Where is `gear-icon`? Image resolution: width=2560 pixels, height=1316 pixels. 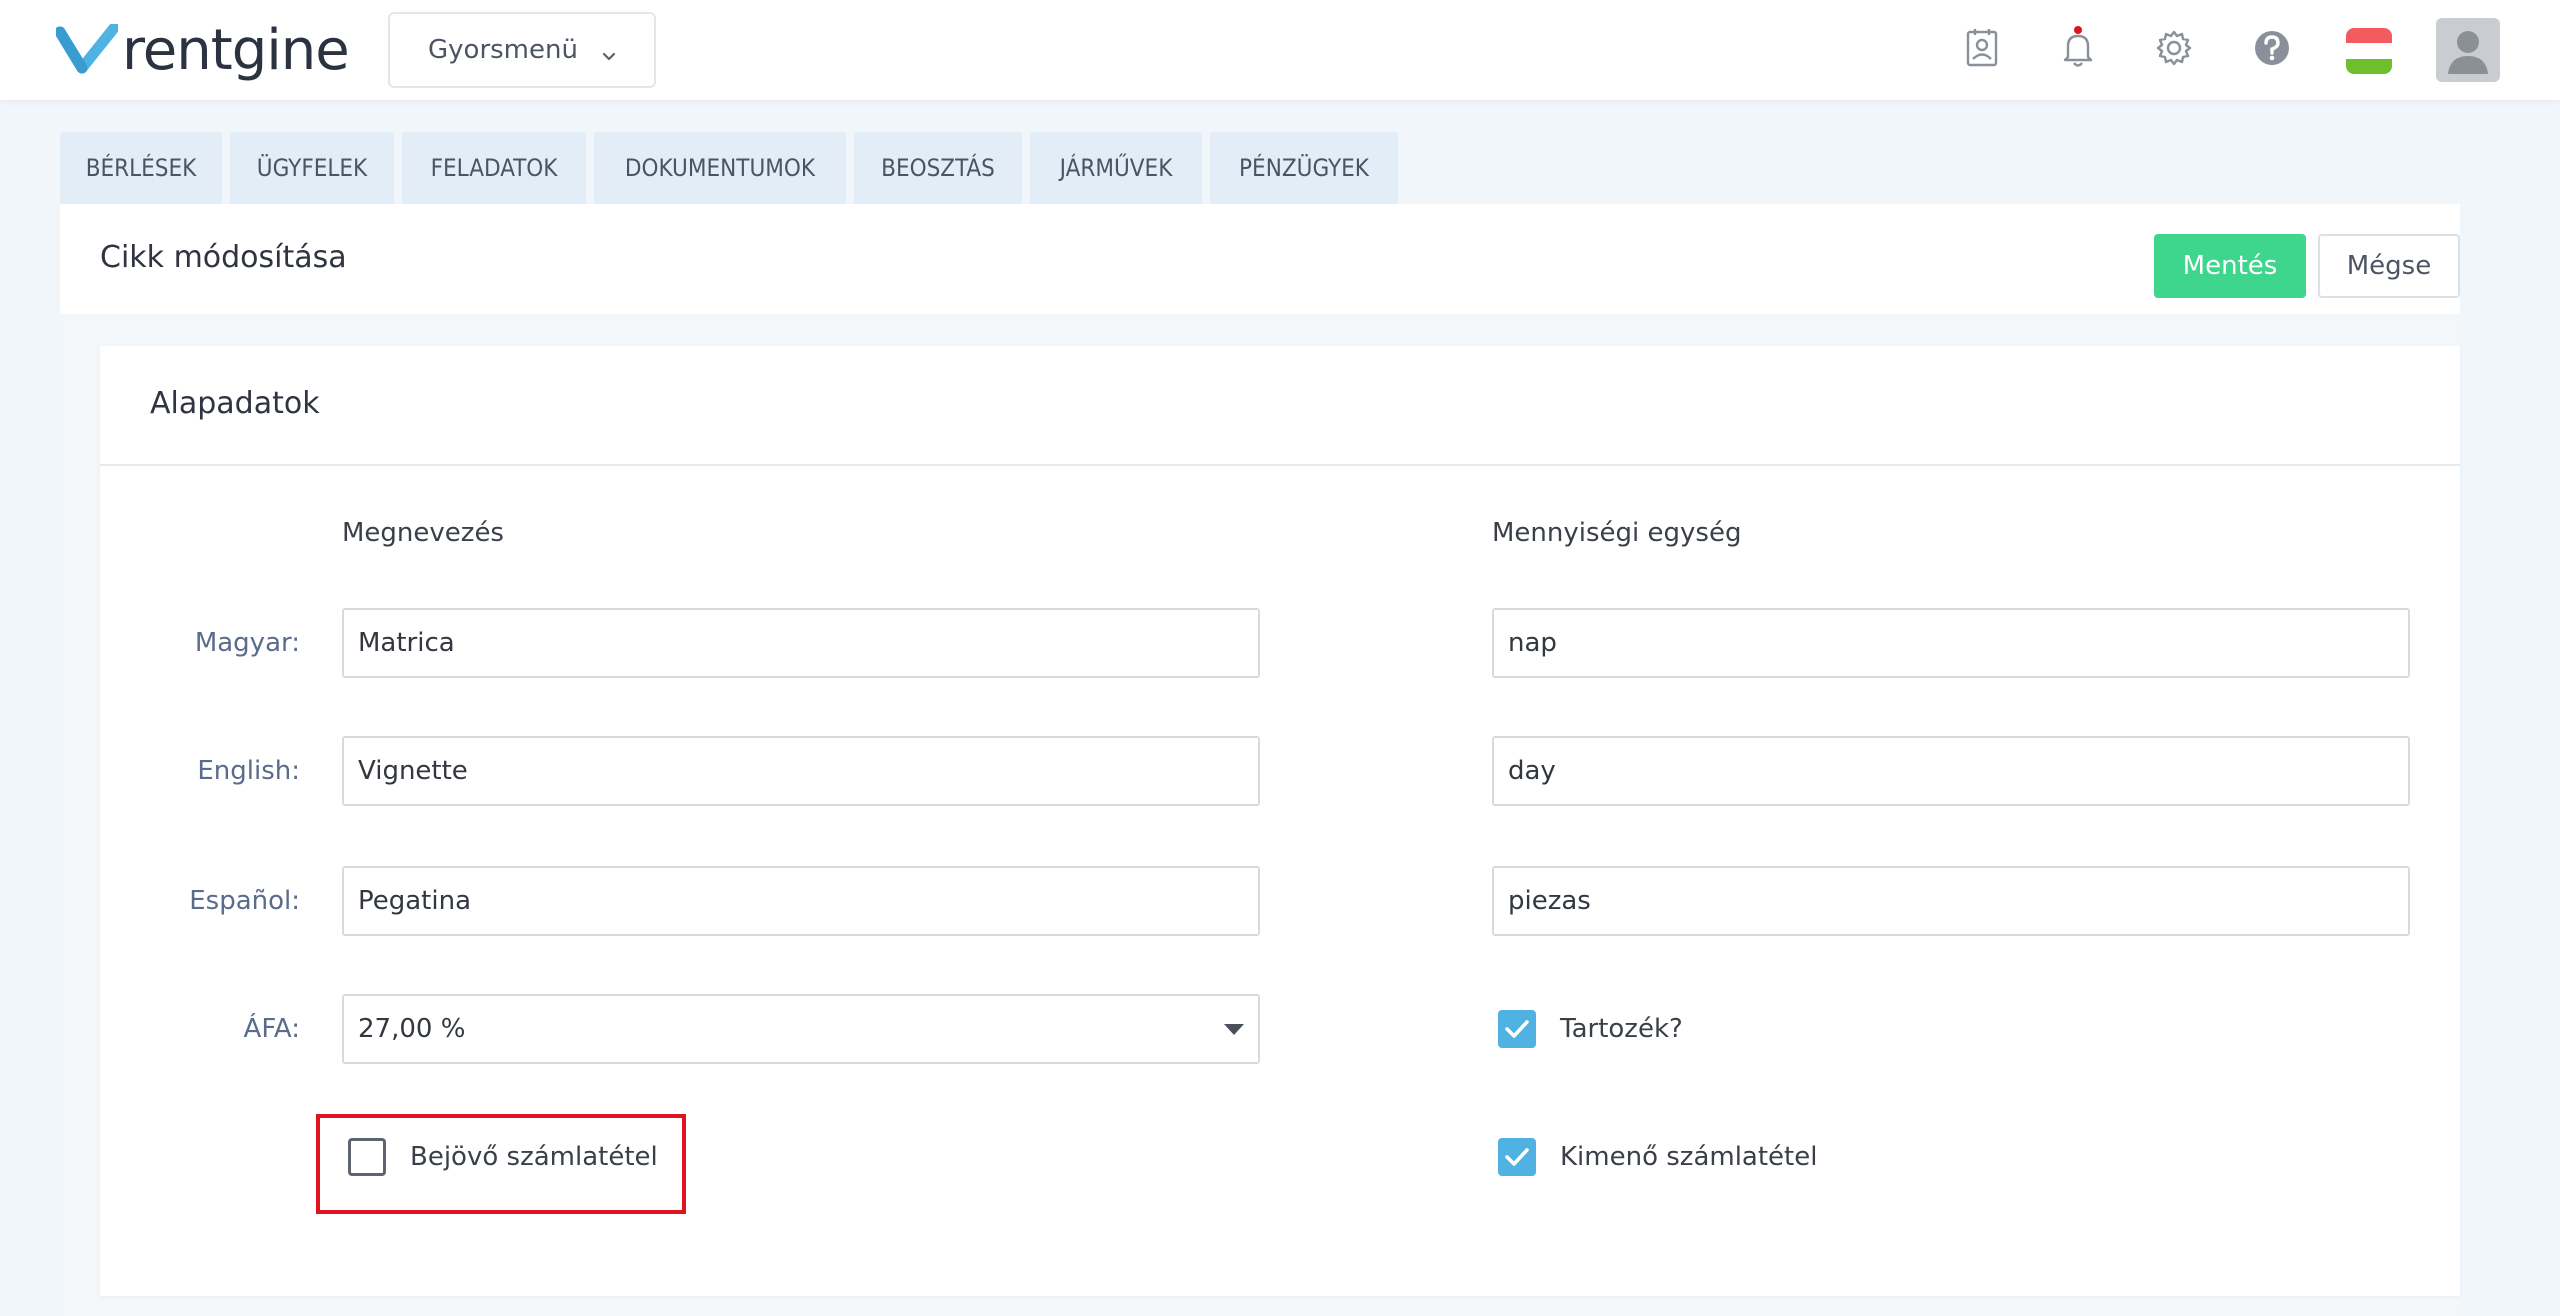 gear-icon is located at coordinates (2174, 48).